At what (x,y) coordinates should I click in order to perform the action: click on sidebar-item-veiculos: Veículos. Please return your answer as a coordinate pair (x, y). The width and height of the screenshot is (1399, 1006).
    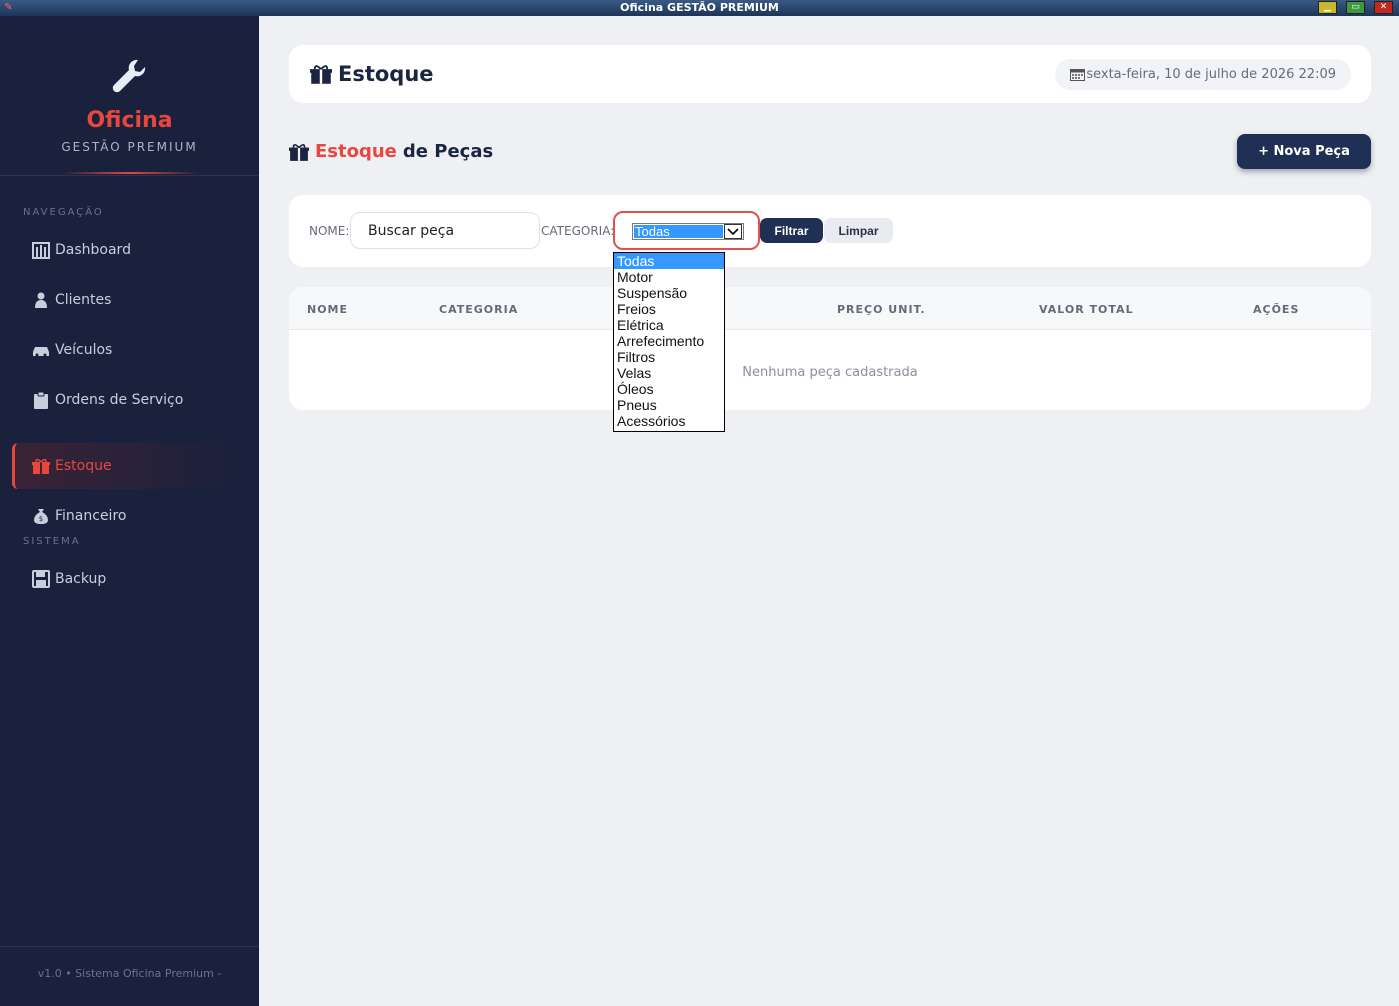
    Looking at the image, I should click on (128, 350).